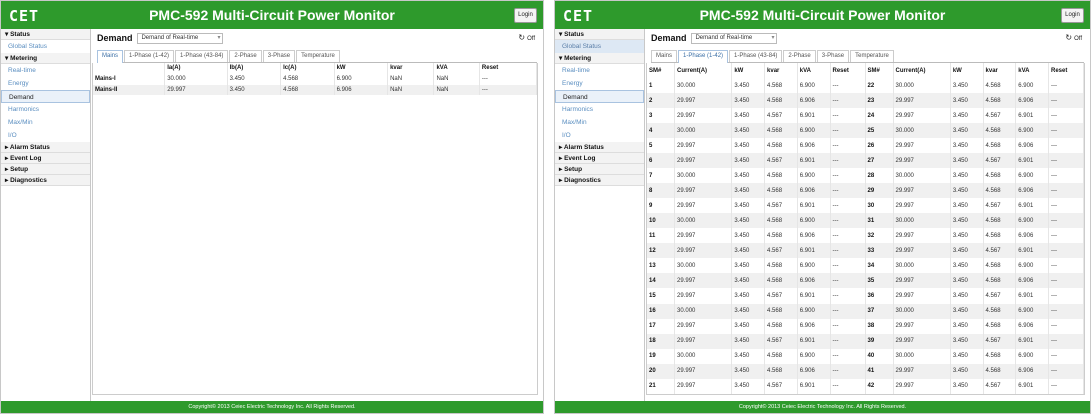 Image resolution: width=1091 pixels, height=414 pixels. Describe the element at coordinates (967, 71) in the screenshot. I see `column-header: kW` at that location.